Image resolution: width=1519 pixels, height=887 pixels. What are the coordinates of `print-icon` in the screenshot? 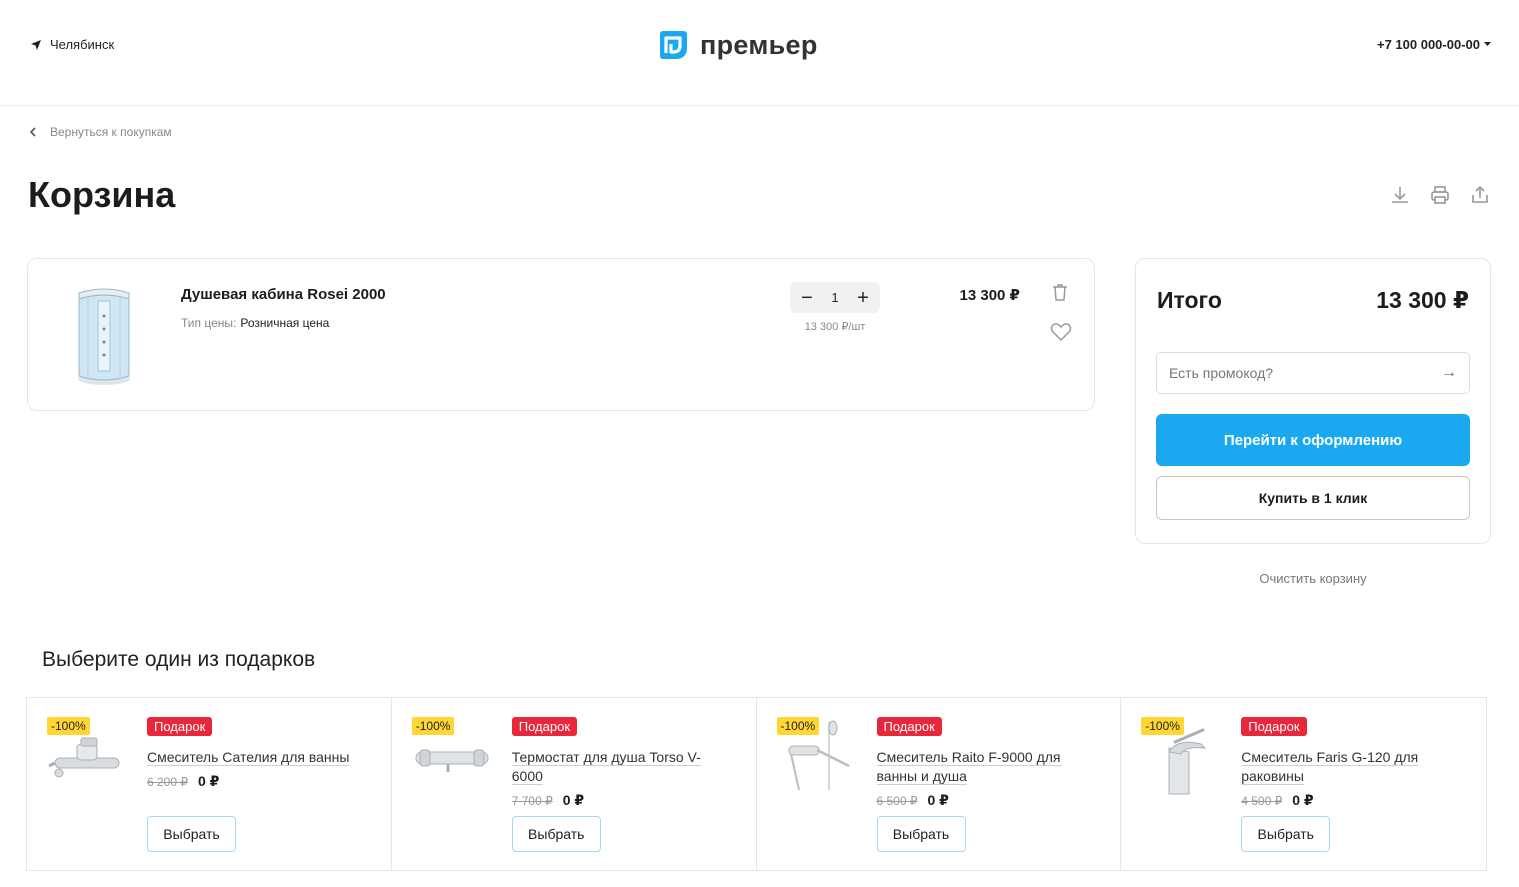 It's located at (1440, 195).